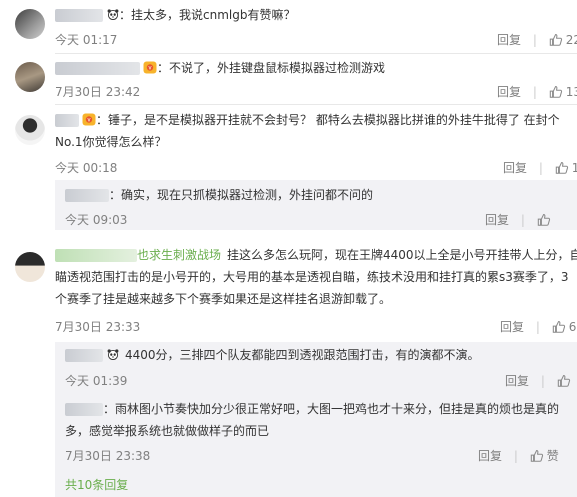  What do you see at coordinates (552, 456) in the screenshot?
I see `like-label: 赞` at bounding box center [552, 456].